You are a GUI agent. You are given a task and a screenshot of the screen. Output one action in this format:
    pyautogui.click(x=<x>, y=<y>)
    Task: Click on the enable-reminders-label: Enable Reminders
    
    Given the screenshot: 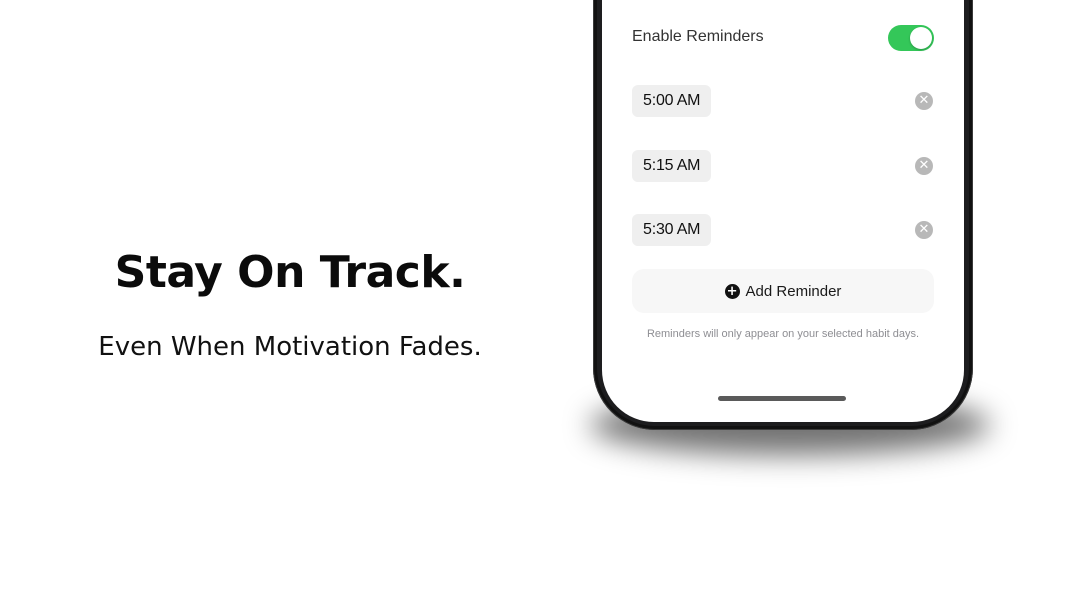 What is the action you would take?
    pyautogui.click(x=698, y=36)
    